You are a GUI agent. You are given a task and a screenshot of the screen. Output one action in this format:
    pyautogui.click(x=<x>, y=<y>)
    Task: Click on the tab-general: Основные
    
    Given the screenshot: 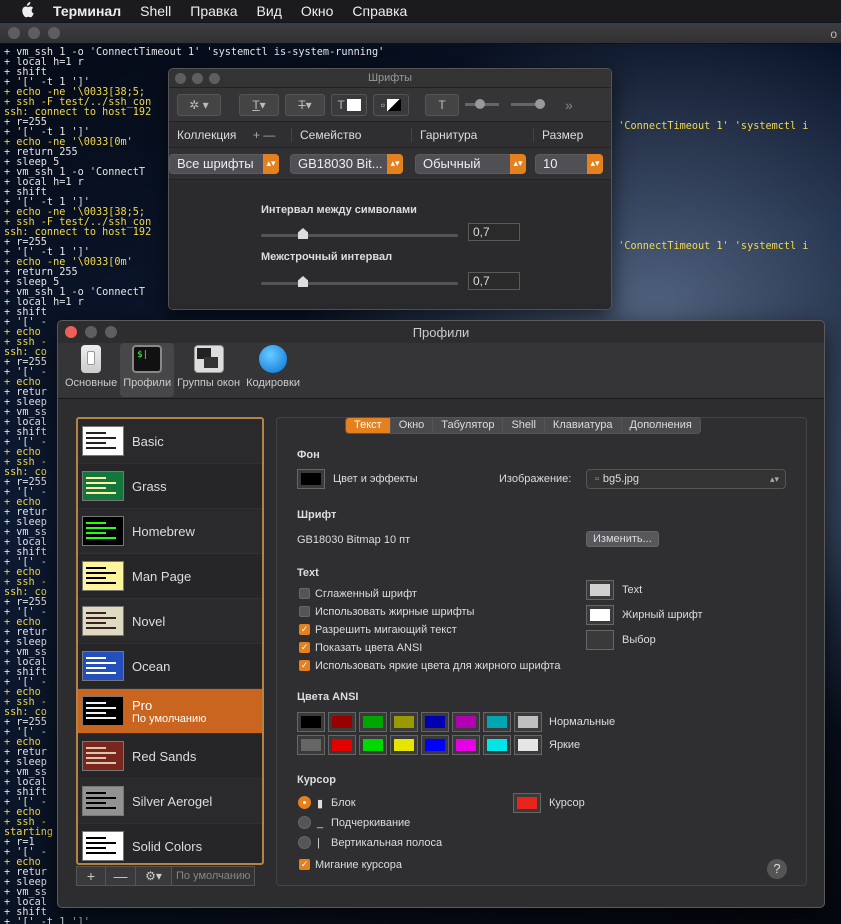 What is the action you would take?
    pyautogui.click(x=91, y=370)
    